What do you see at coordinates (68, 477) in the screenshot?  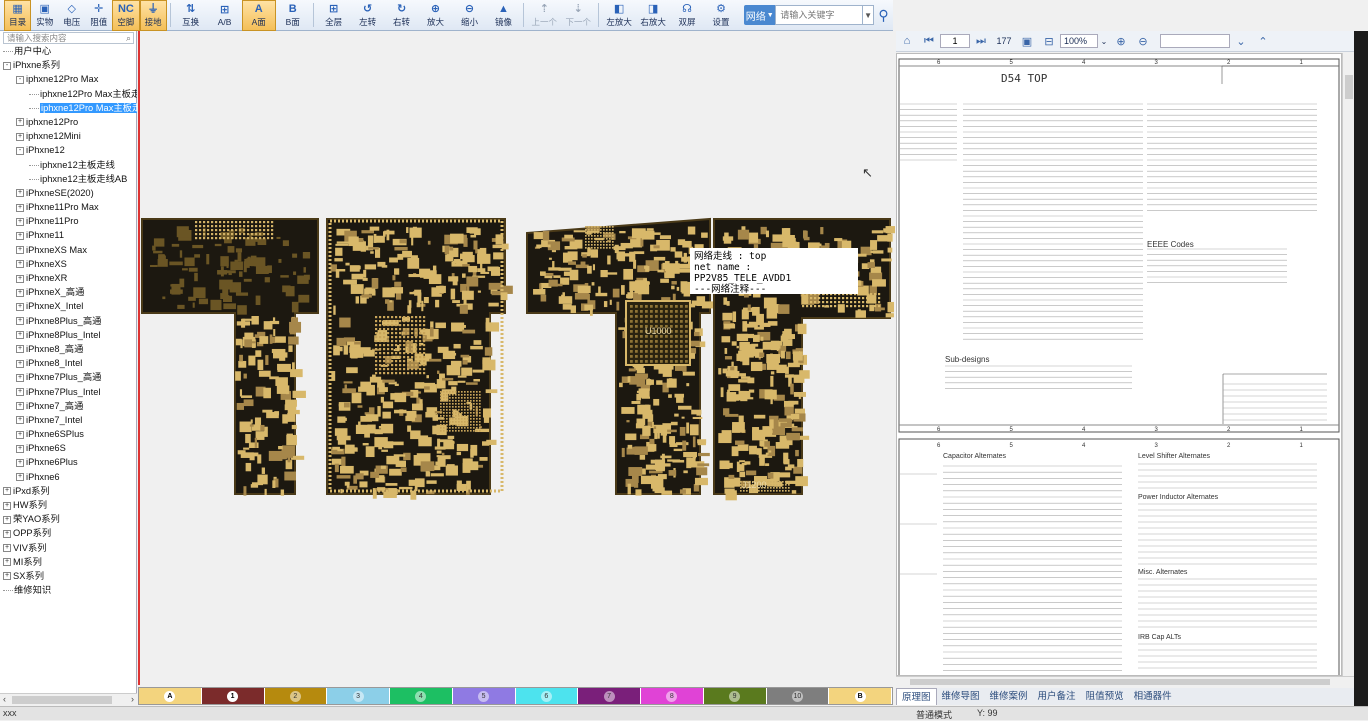 I see `tree-node: + iPhxne6` at bounding box center [68, 477].